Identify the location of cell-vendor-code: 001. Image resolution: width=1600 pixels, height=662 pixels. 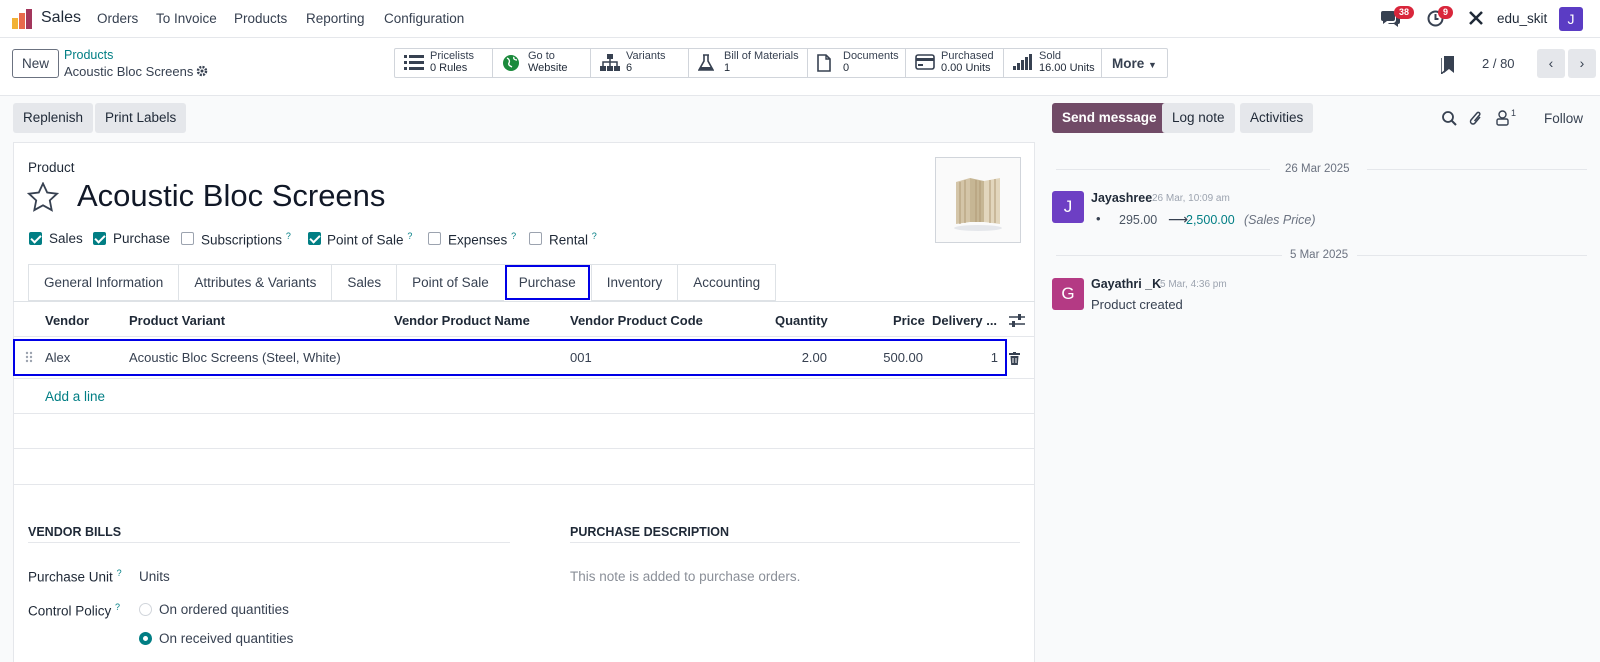
(581, 357).